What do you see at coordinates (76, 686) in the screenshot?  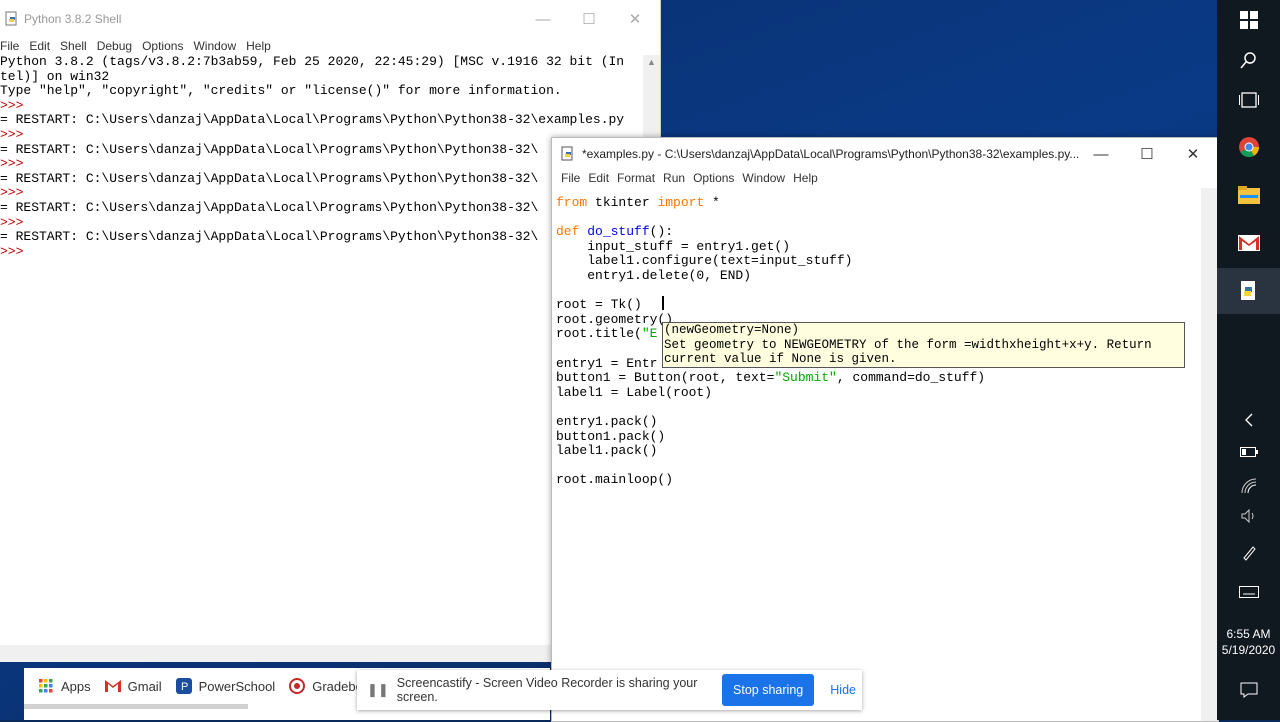 I see `bookmark-label: Apps` at bounding box center [76, 686].